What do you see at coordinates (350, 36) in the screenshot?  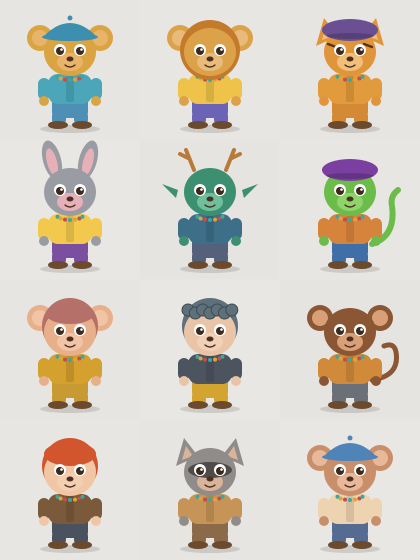 I see `beret-band` at bounding box center [350, 36].